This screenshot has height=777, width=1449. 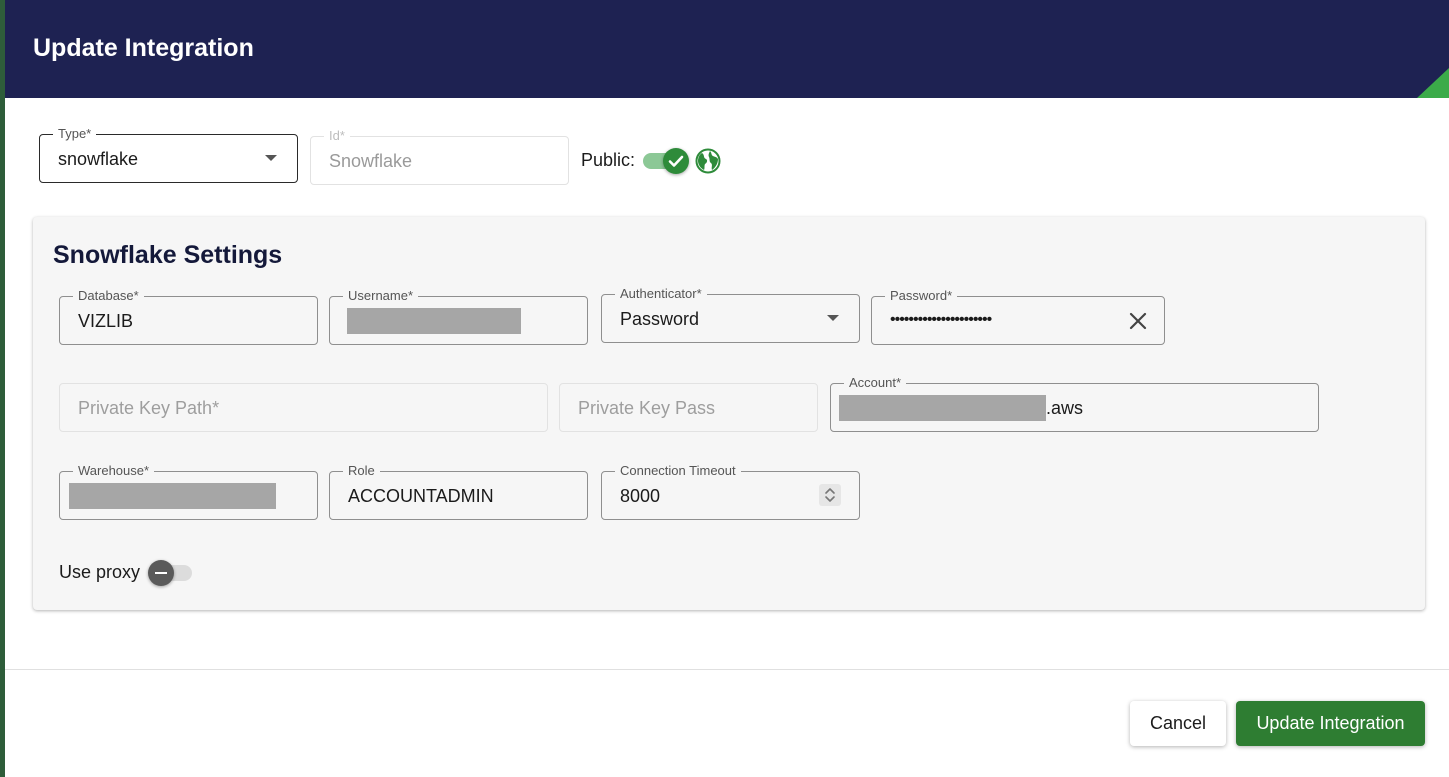 I want to click on settings-title: Snowflake Settings, so click(x=168, y=255).